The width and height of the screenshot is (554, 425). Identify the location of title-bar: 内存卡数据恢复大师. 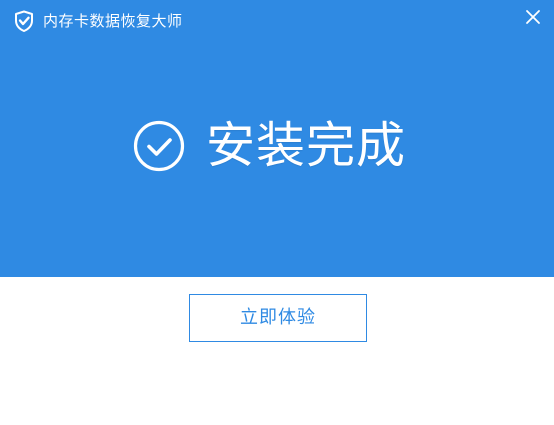
(277, 21).